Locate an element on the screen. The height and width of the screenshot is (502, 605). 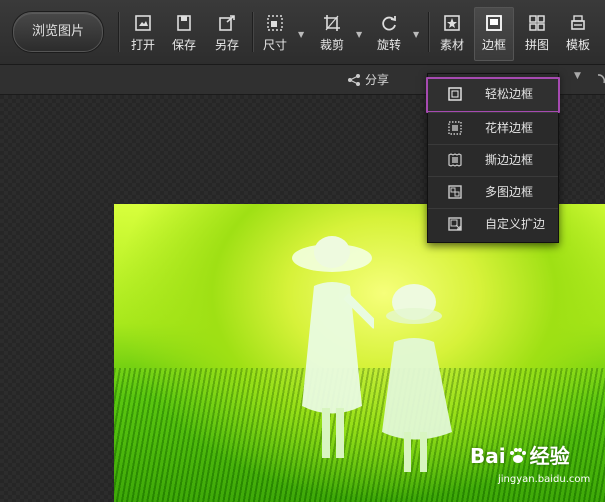
browse-images-button: 浏览图片 is located at coordinates (58, 32).